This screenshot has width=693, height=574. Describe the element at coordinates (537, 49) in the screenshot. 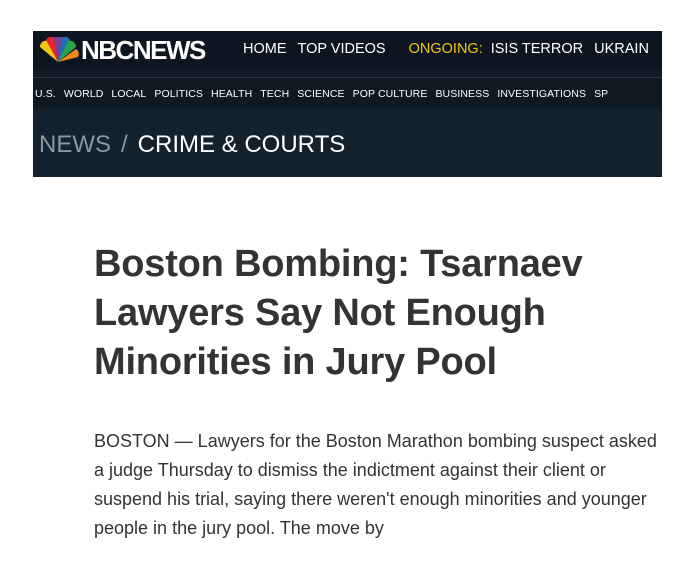

I see `ongoing-isis-terror: ISIS TERROR` at that location.